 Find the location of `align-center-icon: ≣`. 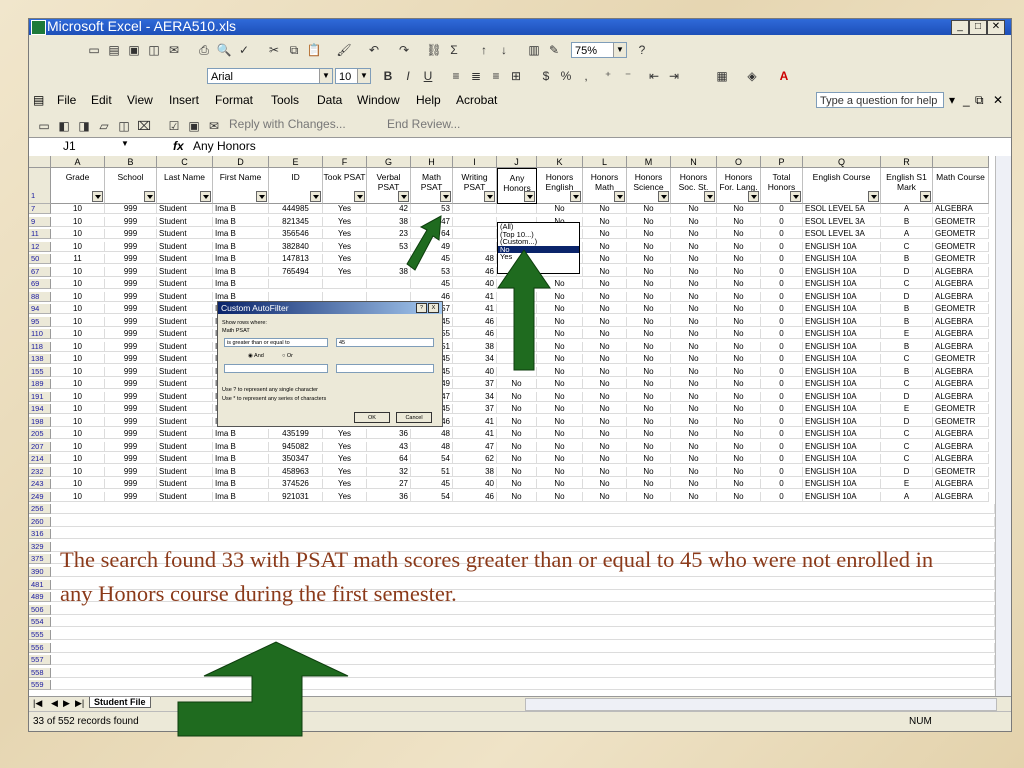

align-center-icon: ≣ is located at coordinates (476, 76).